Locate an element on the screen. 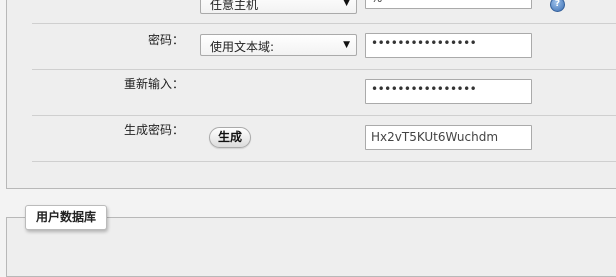 This screenshot has width=616, height=277. host-select: 任意主机 ▼ is located at coordinates (278, 7).